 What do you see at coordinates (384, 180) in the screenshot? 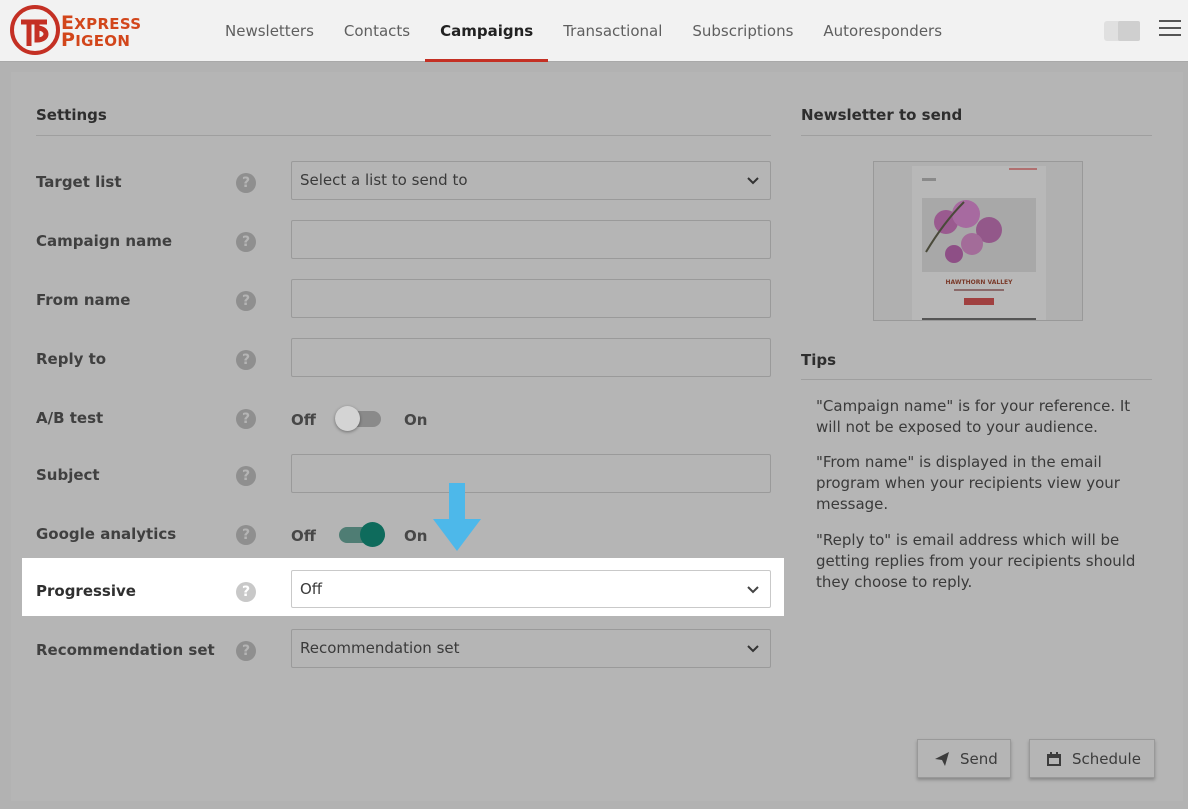
I see `target-list-placeholder: Select a list to send to` at bounding box center [384, 180].